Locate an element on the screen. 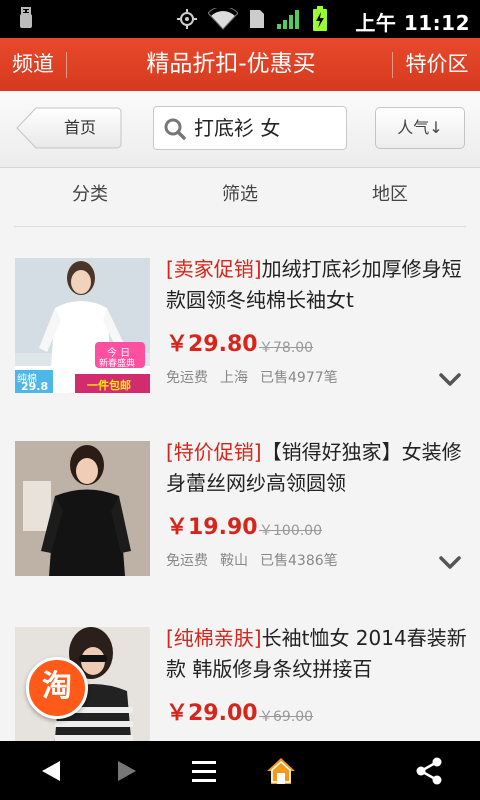  nav-back-button is located at coordinates (51, 770).